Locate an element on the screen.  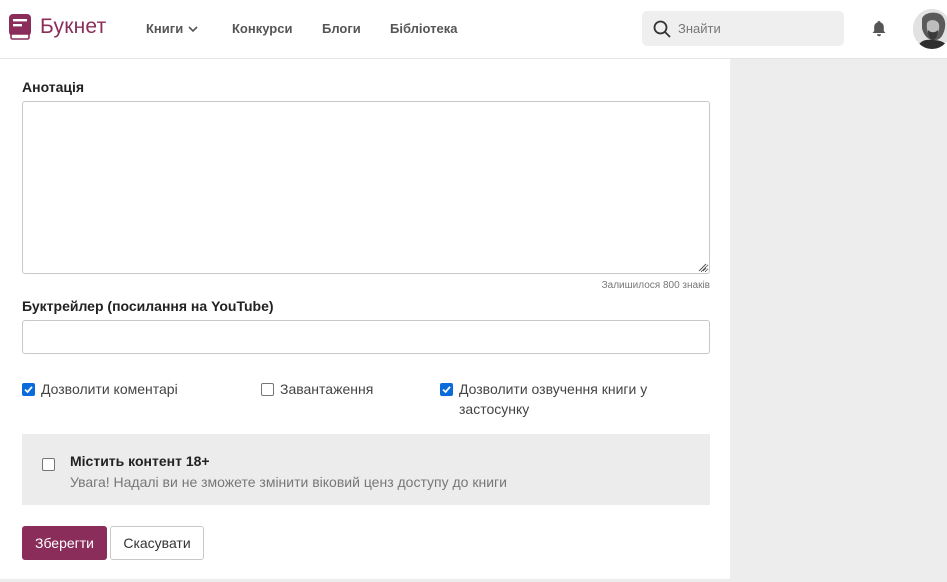
allow-comments-option: Дозволити коментарі is located at coordinates (100, 390).